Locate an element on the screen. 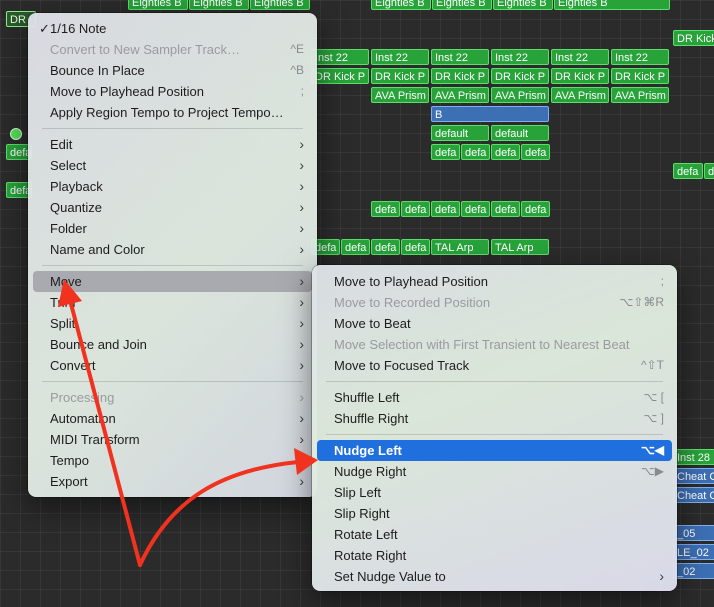  annotation-arrow-to-move is located at coordinates (105, 432).